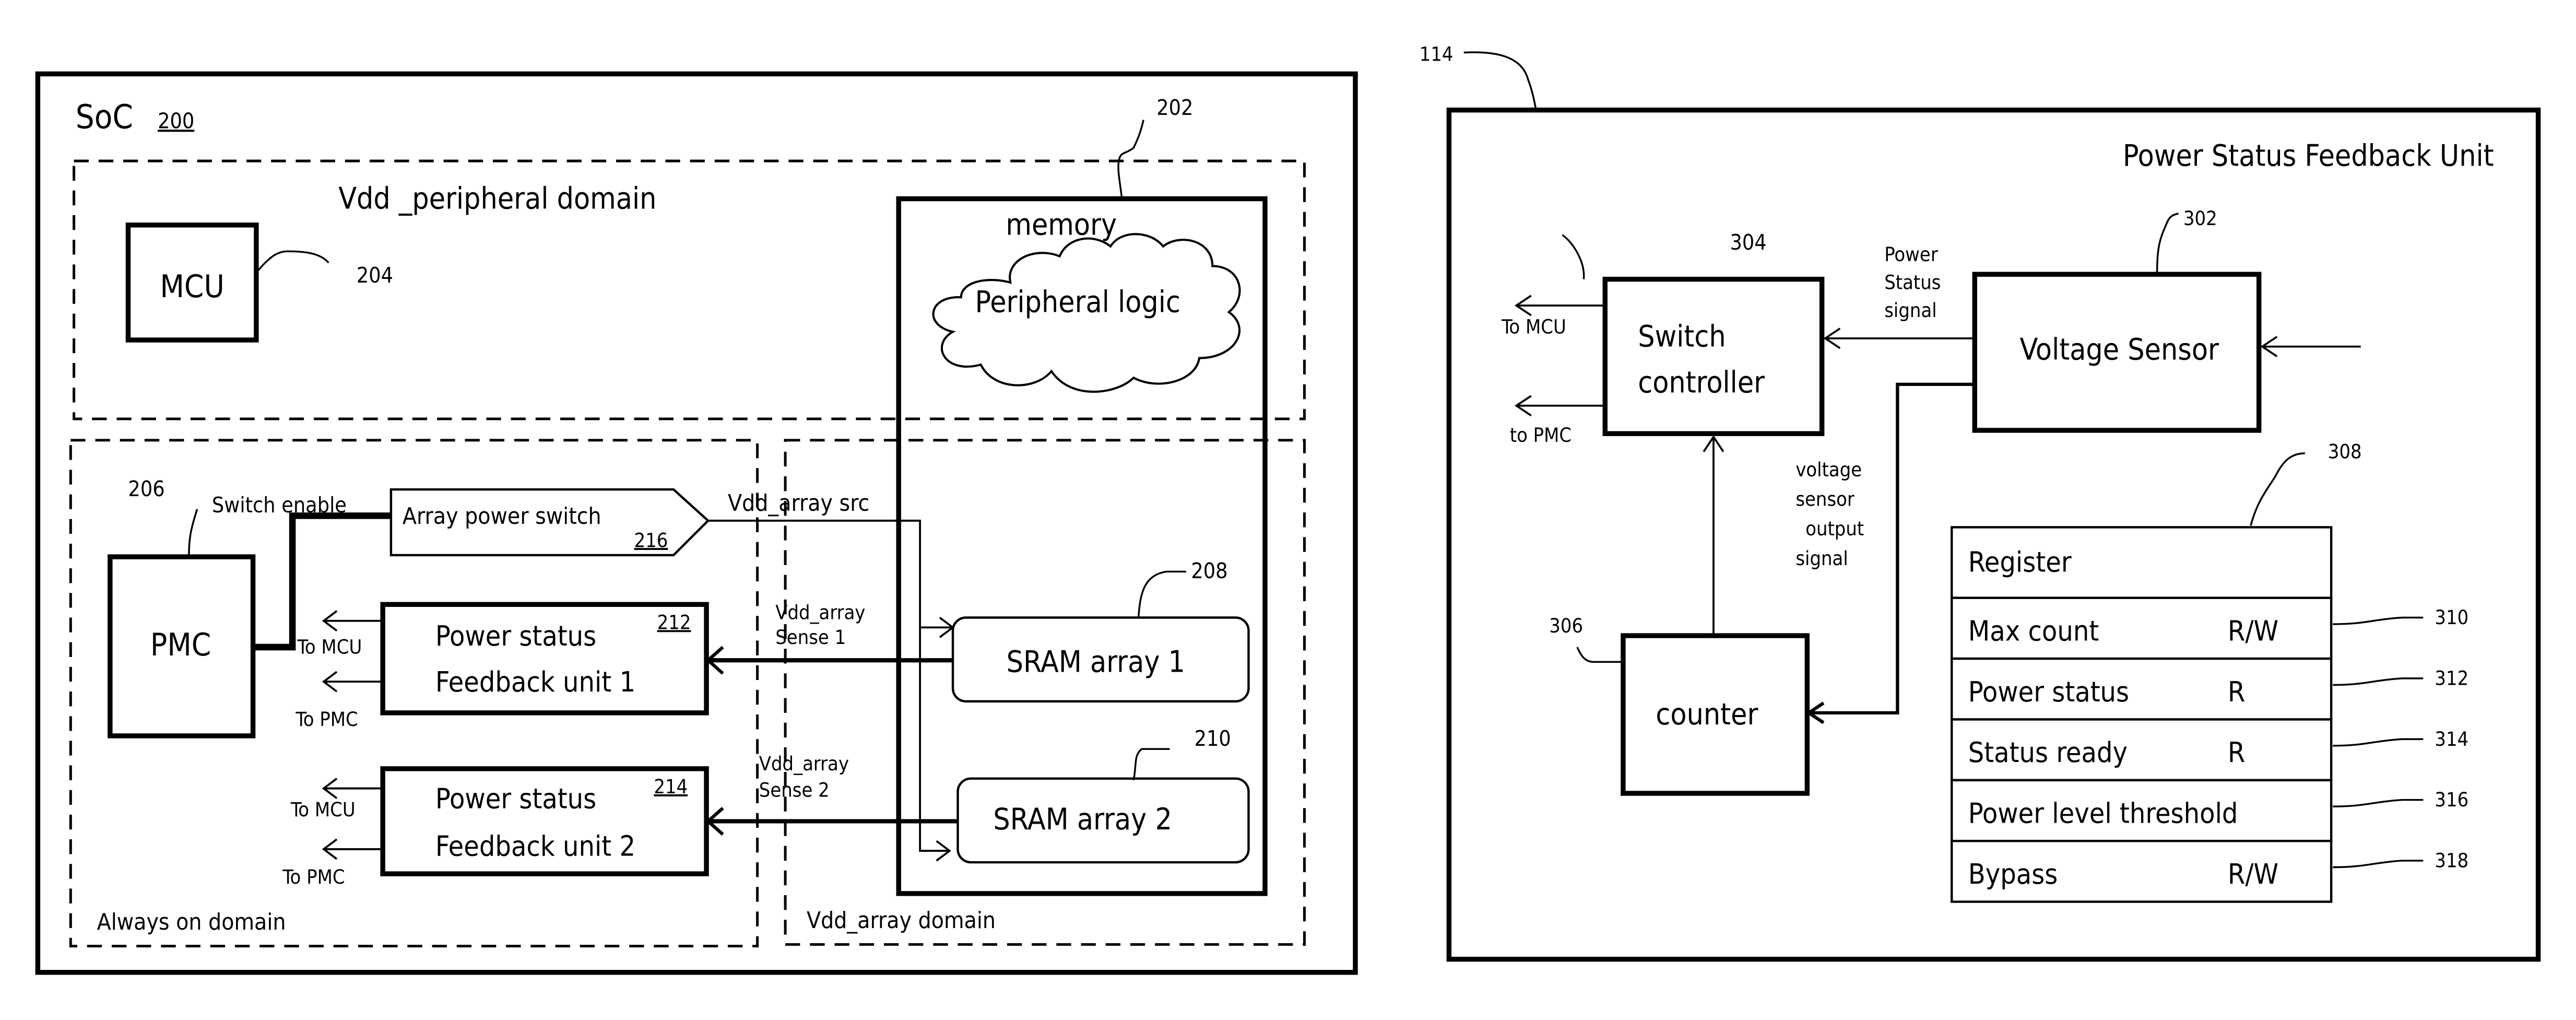 This screenshot has height=1020, width=2576. I want to click on sram-array-1-ref-leader, so click(1161, 594).